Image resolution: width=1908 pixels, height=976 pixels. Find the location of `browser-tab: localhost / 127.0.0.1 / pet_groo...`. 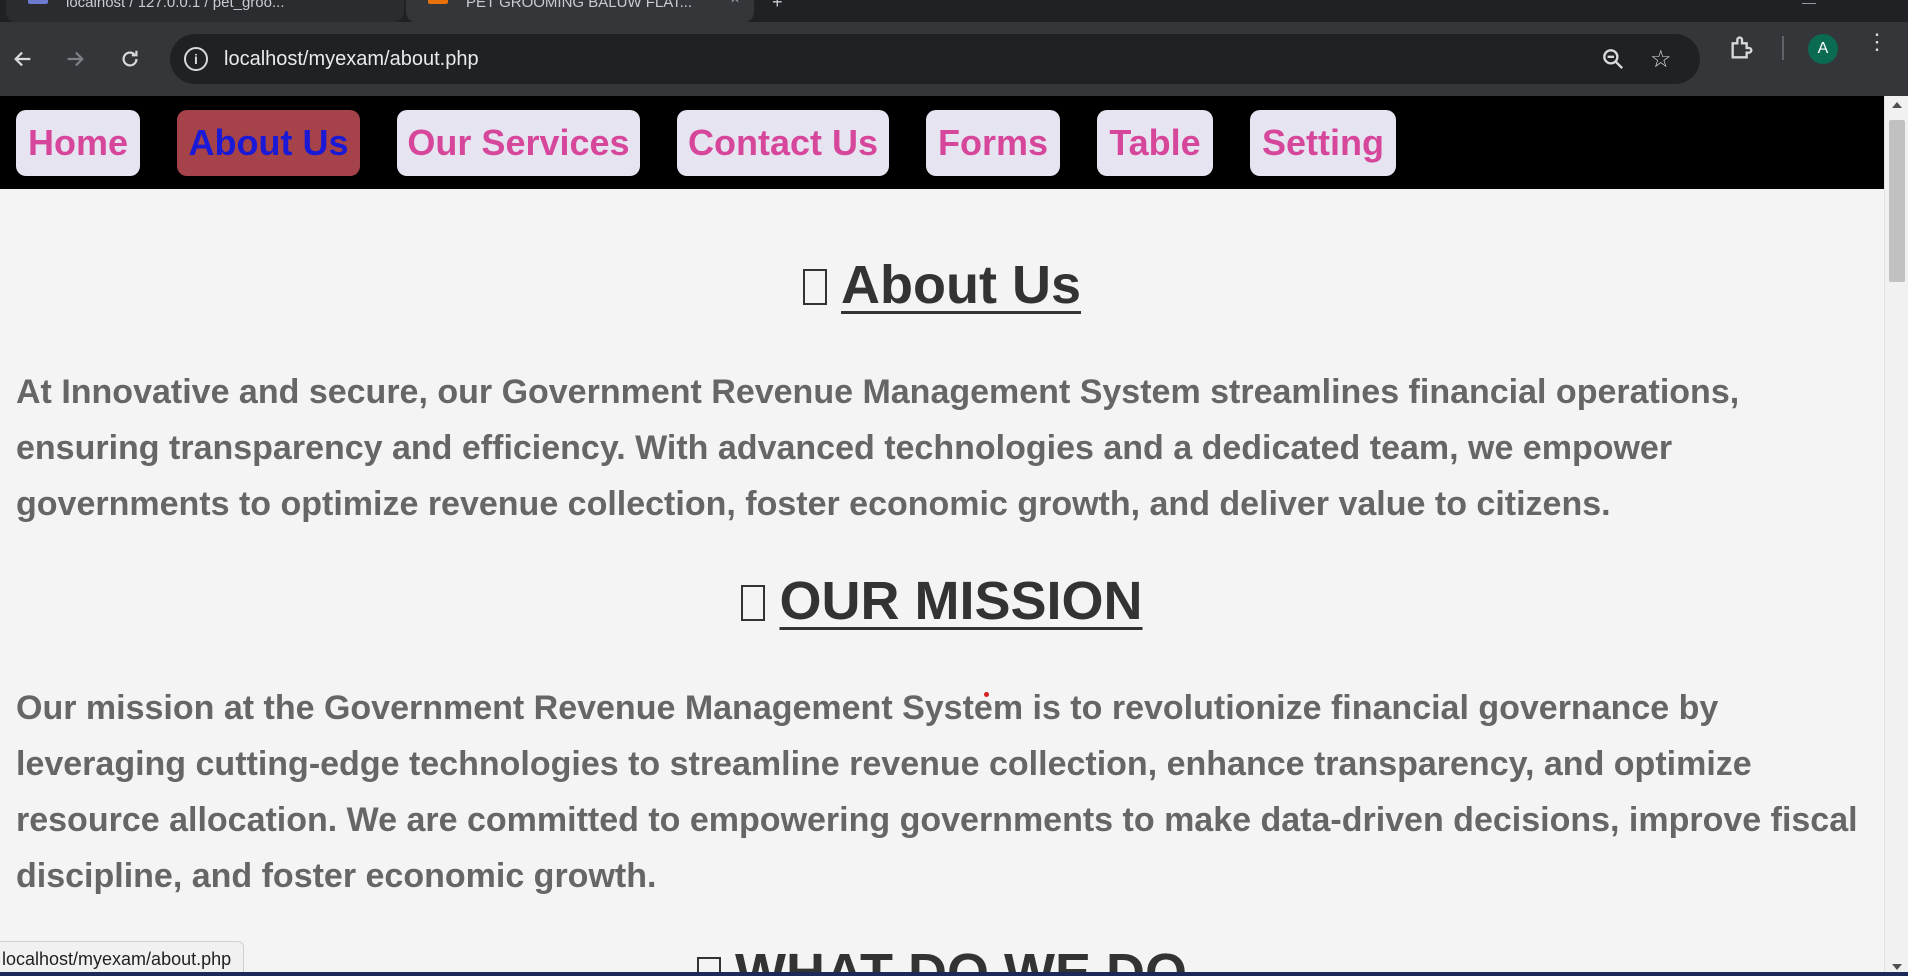

browser-tab: localhost / 127.0.0.1 / pet_groo... is located at coordinates (205, 11).